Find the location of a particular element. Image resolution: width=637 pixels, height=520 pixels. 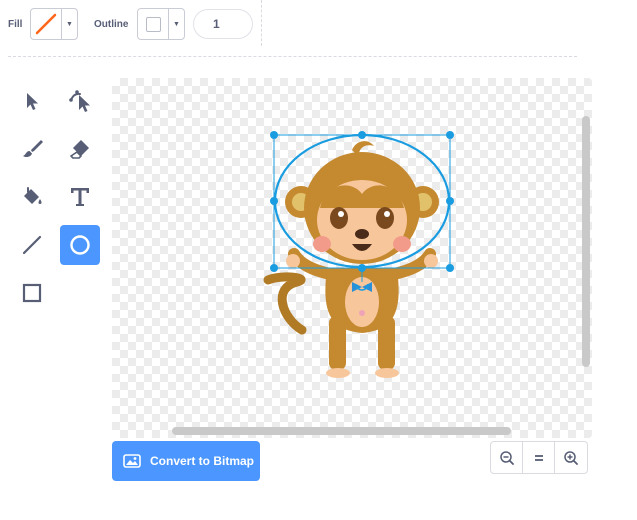

text-t-icon is located at coordinates (80, 197).